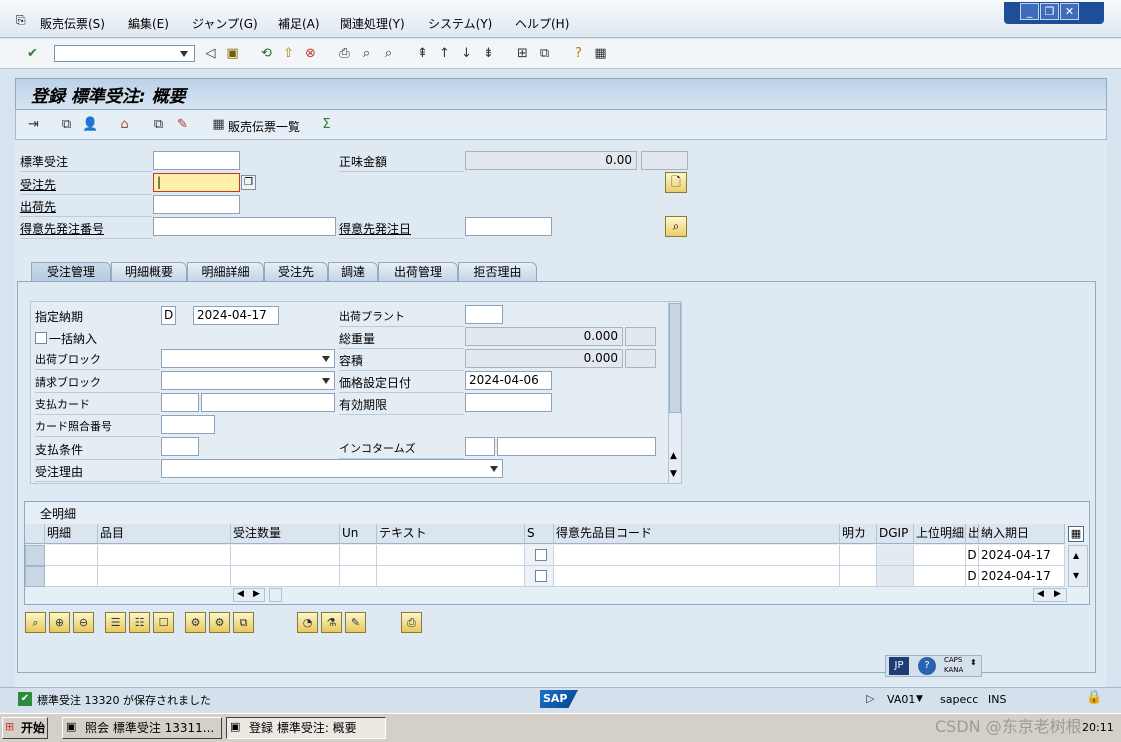 This screenshot has height=742, width=1121. Describe the element at coordinates (210, 53) in the screenshot. I see `back-nav-icon: ◁` at that location.